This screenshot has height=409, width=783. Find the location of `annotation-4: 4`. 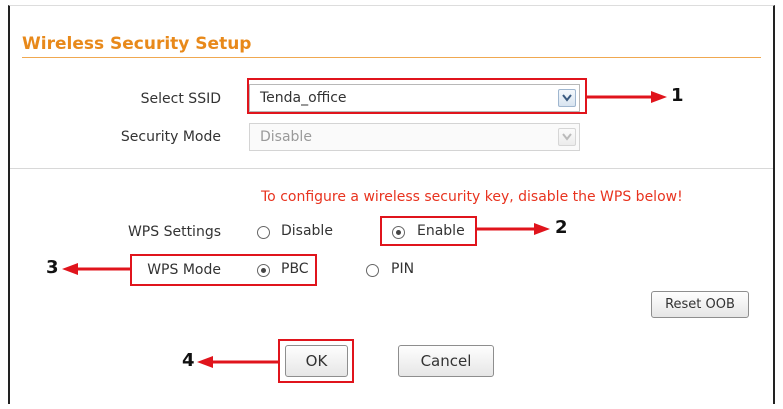

annotation-4: 4 is located at coordinates (188, 360).